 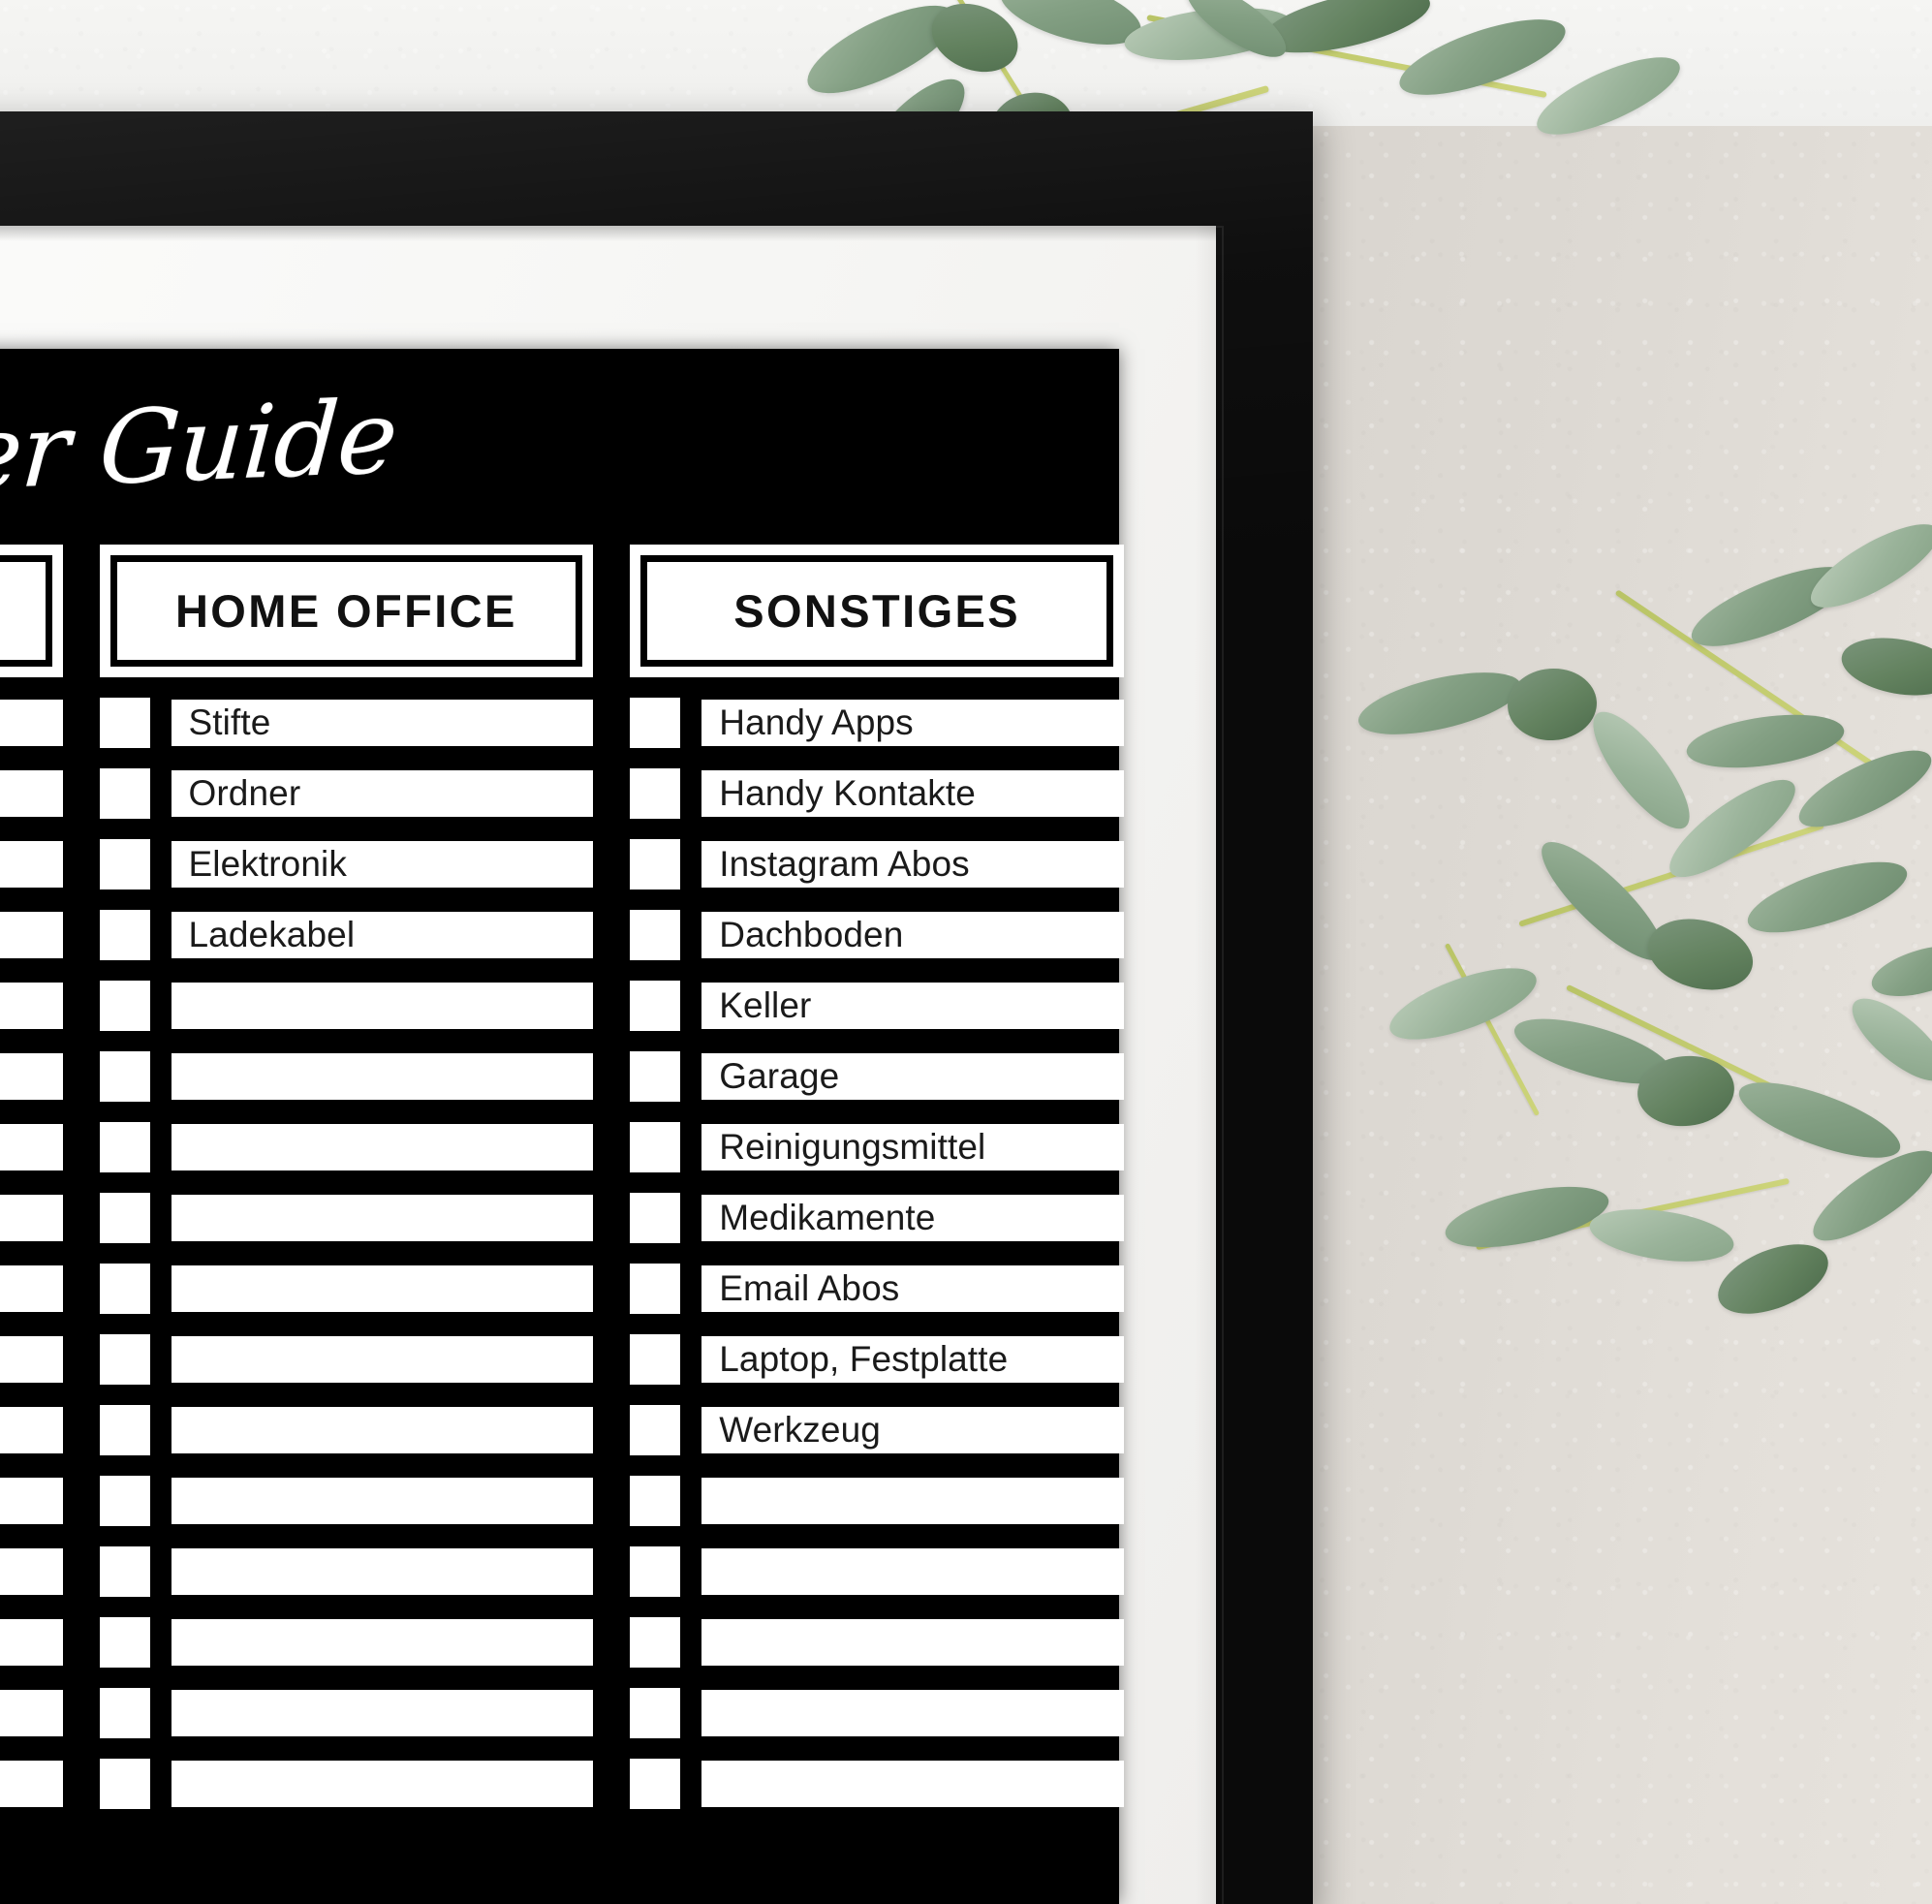 I want to click on checklist-row: Handy Kontakte, so click(x=877, y=794).